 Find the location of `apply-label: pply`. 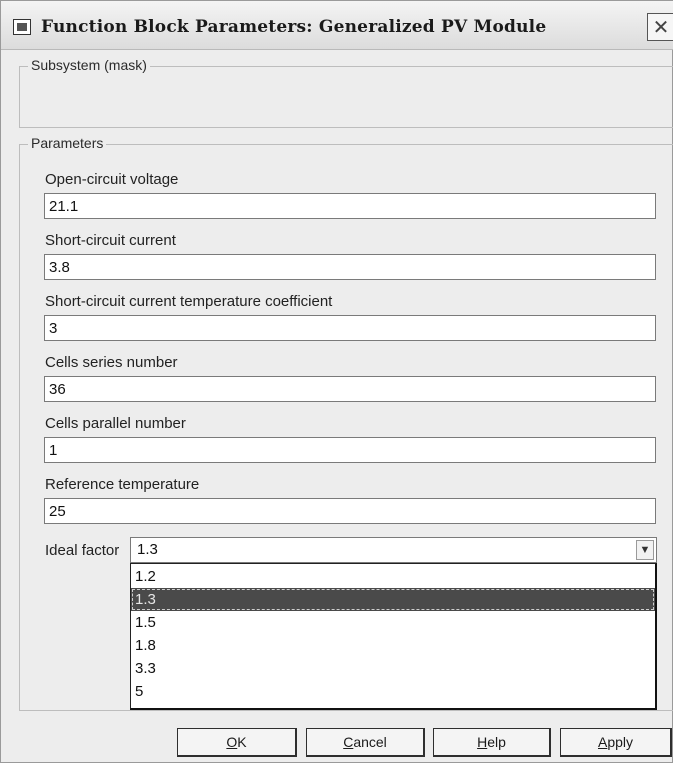

apply-label: pply is located at coordinates (620, 742).